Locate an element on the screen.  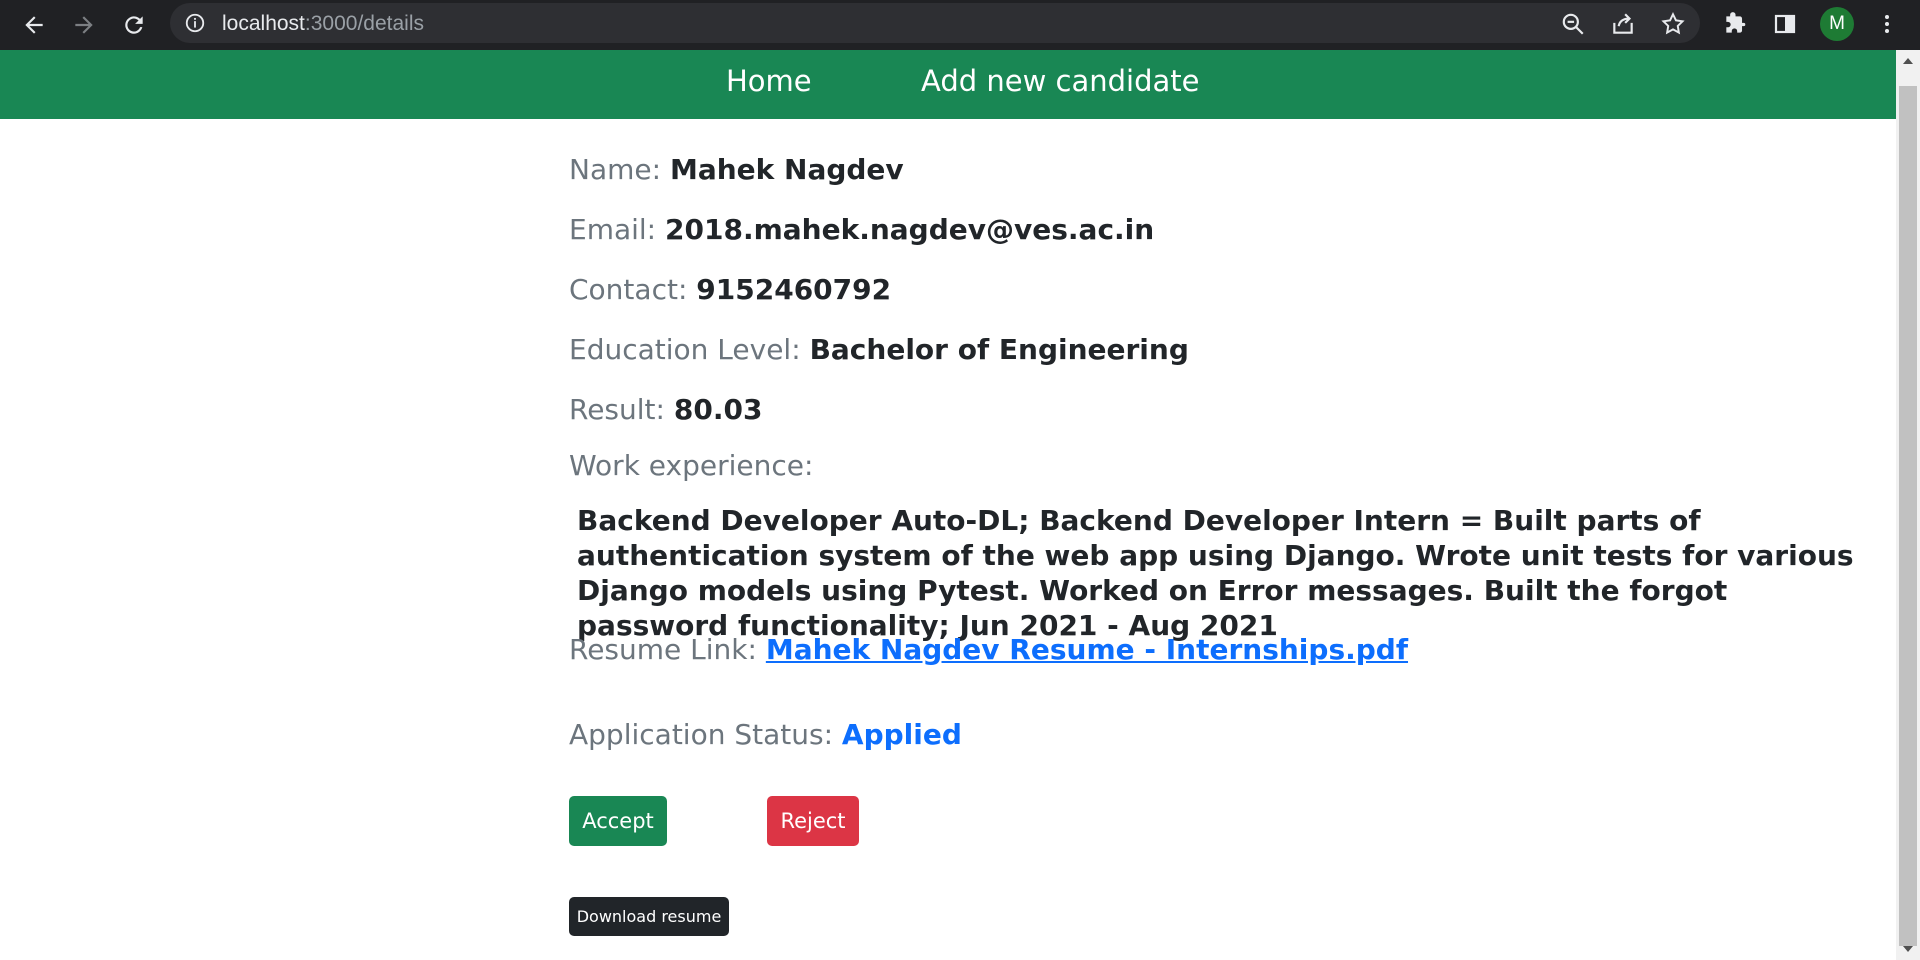
info-icon is located at coordinates (195, 23).